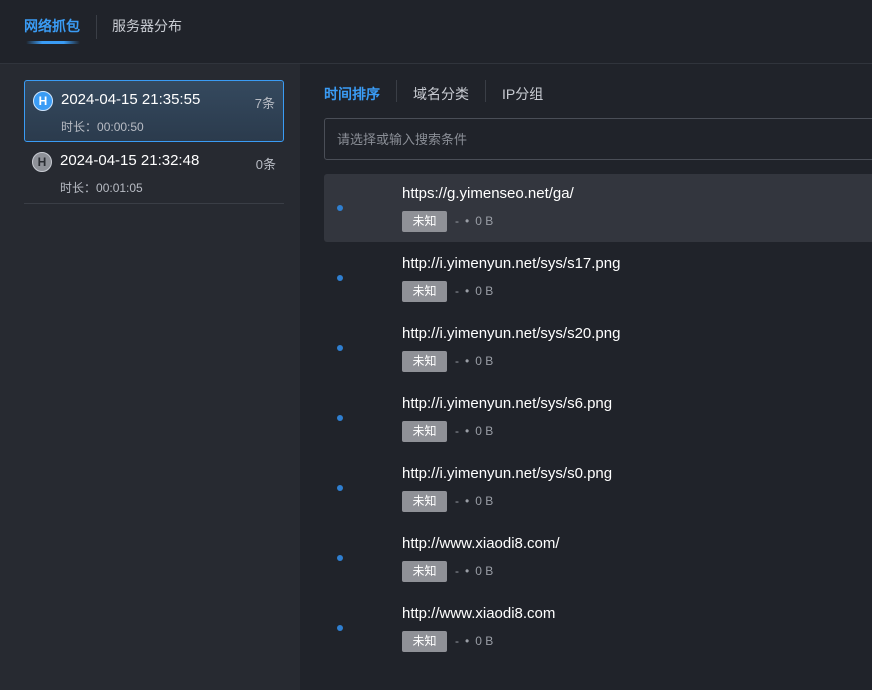  I want to click on session-time: 2024-04-15 21:32:48, so click(130, 160).